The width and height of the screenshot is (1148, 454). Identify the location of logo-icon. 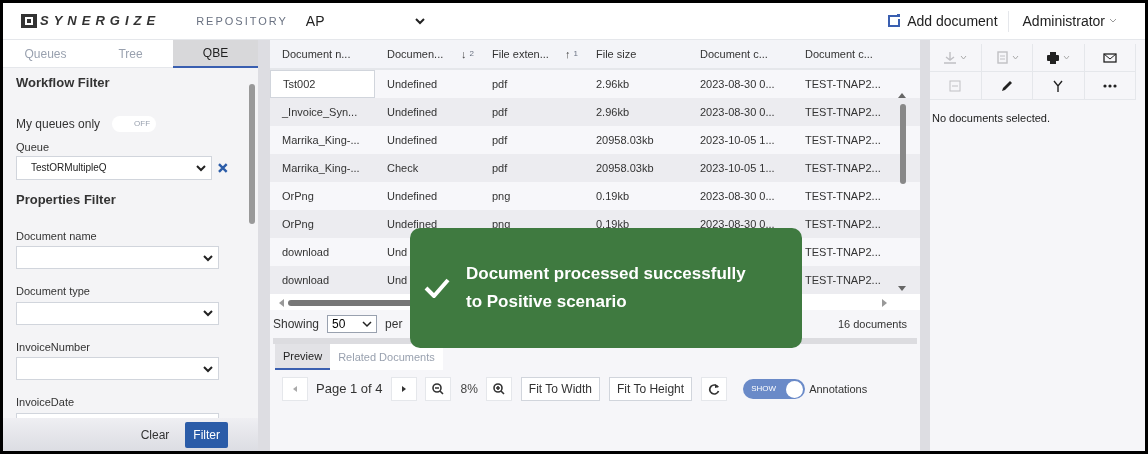
(29, 21).